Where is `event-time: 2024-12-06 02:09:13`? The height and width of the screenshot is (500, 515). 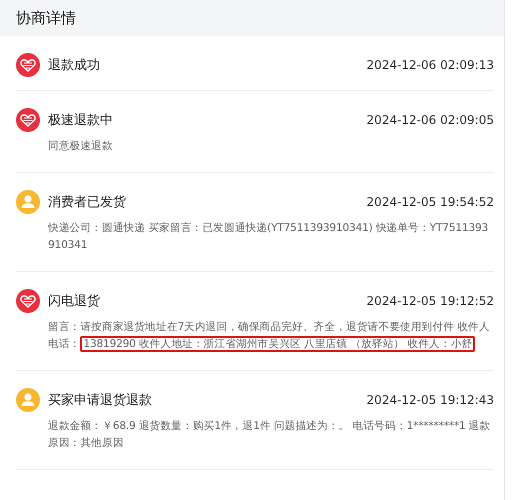 event-time: 2024-12-06 02:09:13 is located at coordinates (430, 65).